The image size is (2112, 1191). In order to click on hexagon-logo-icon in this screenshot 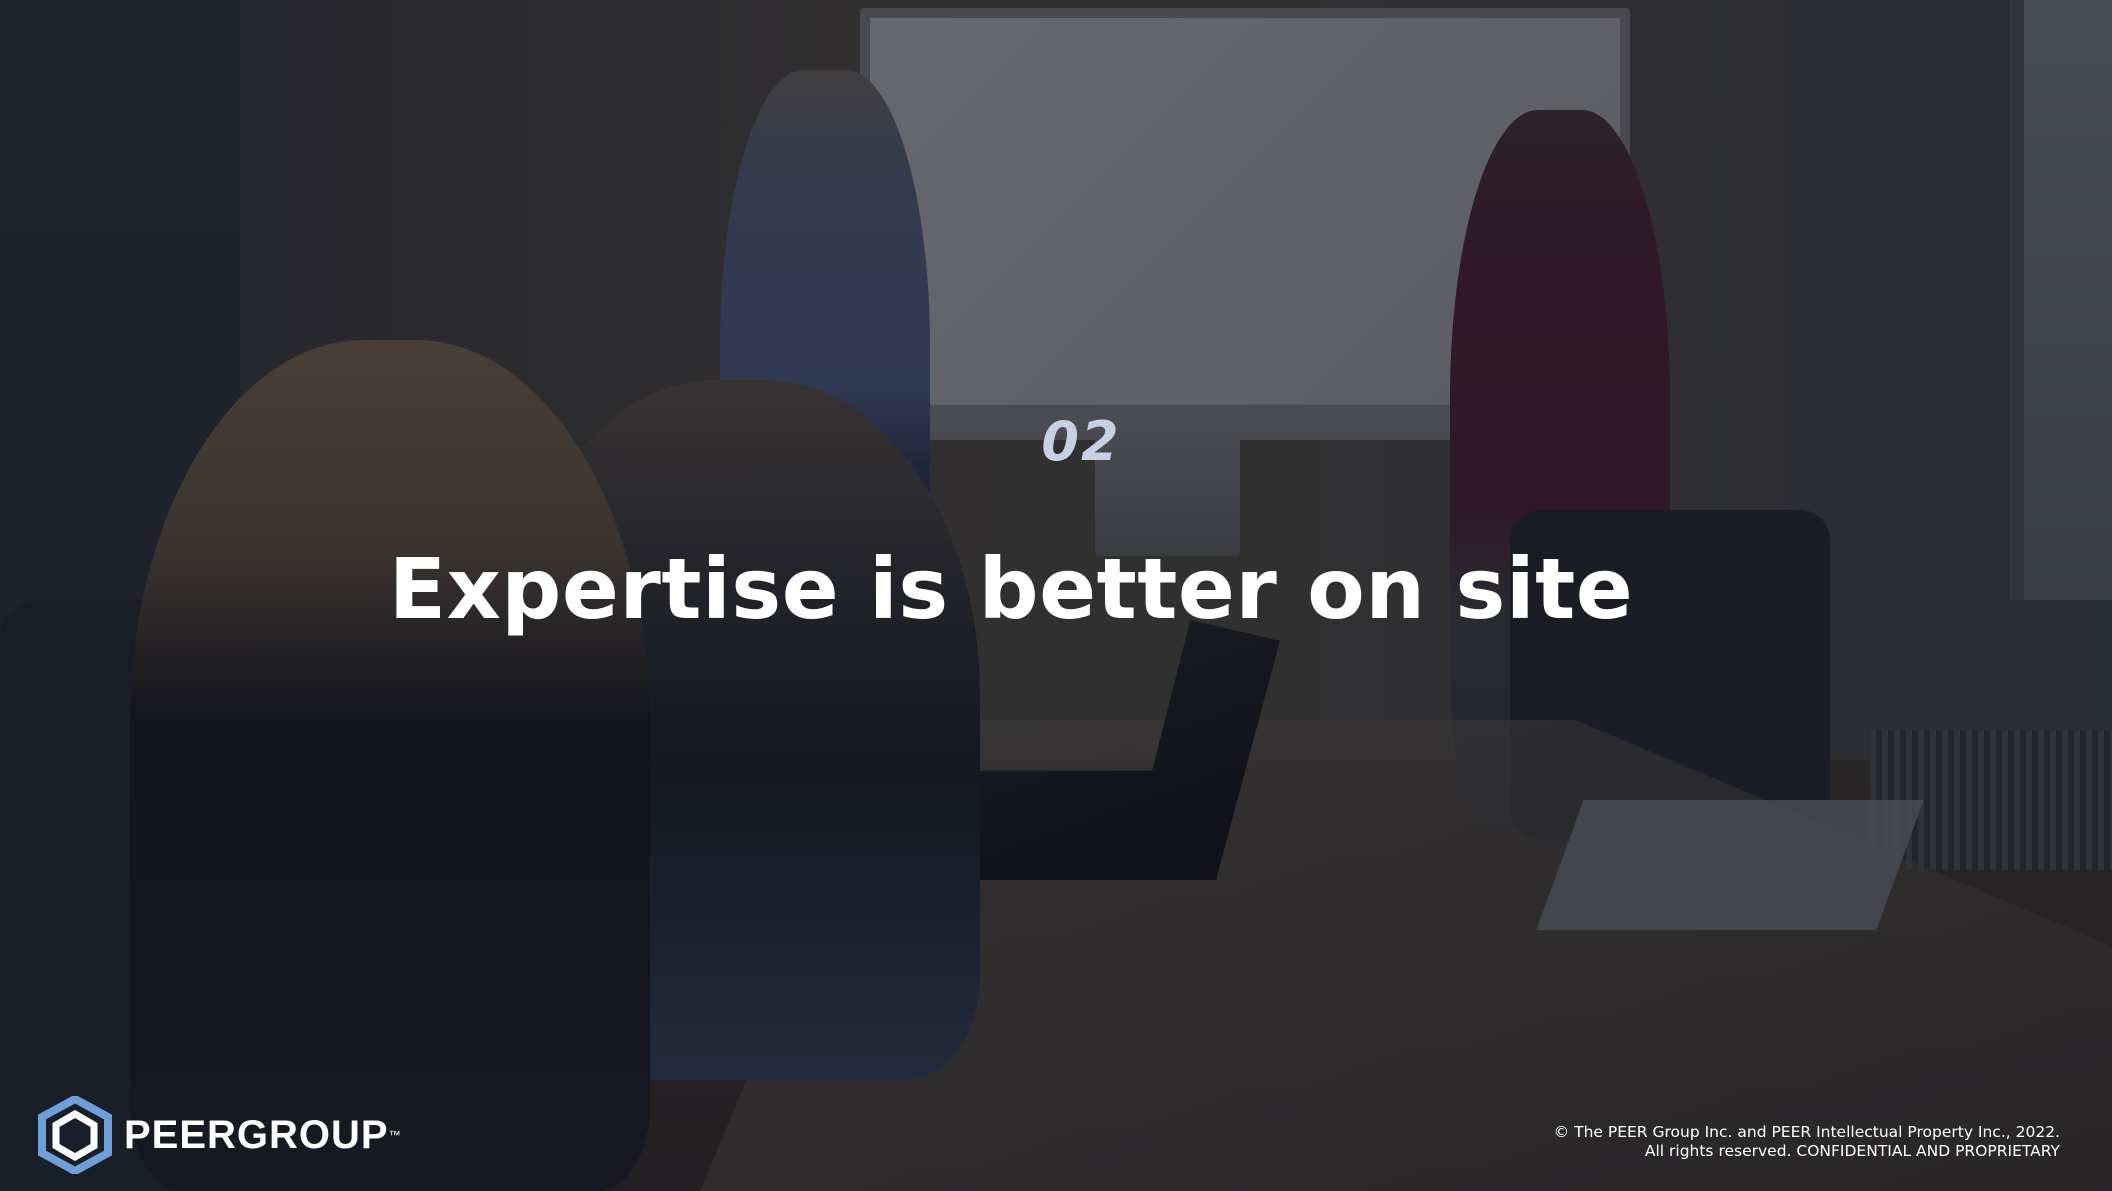, I will do `click(75, 1135)`.